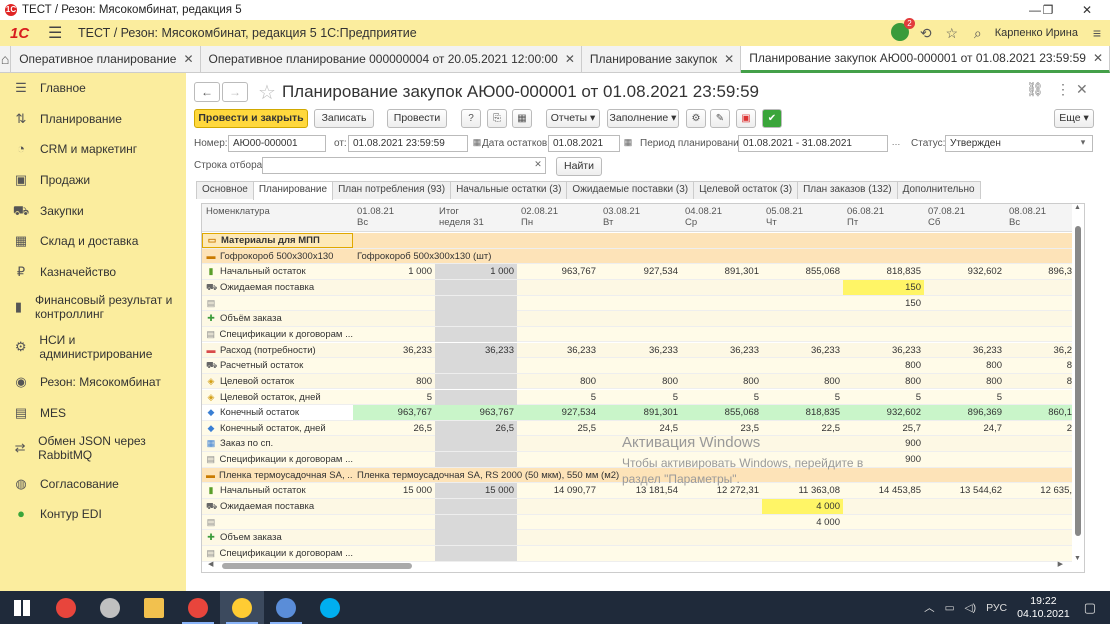 This screenshot has width=1110, height=624. I want to click on column-header: 07.08.21 Сб, so click(964, 217).